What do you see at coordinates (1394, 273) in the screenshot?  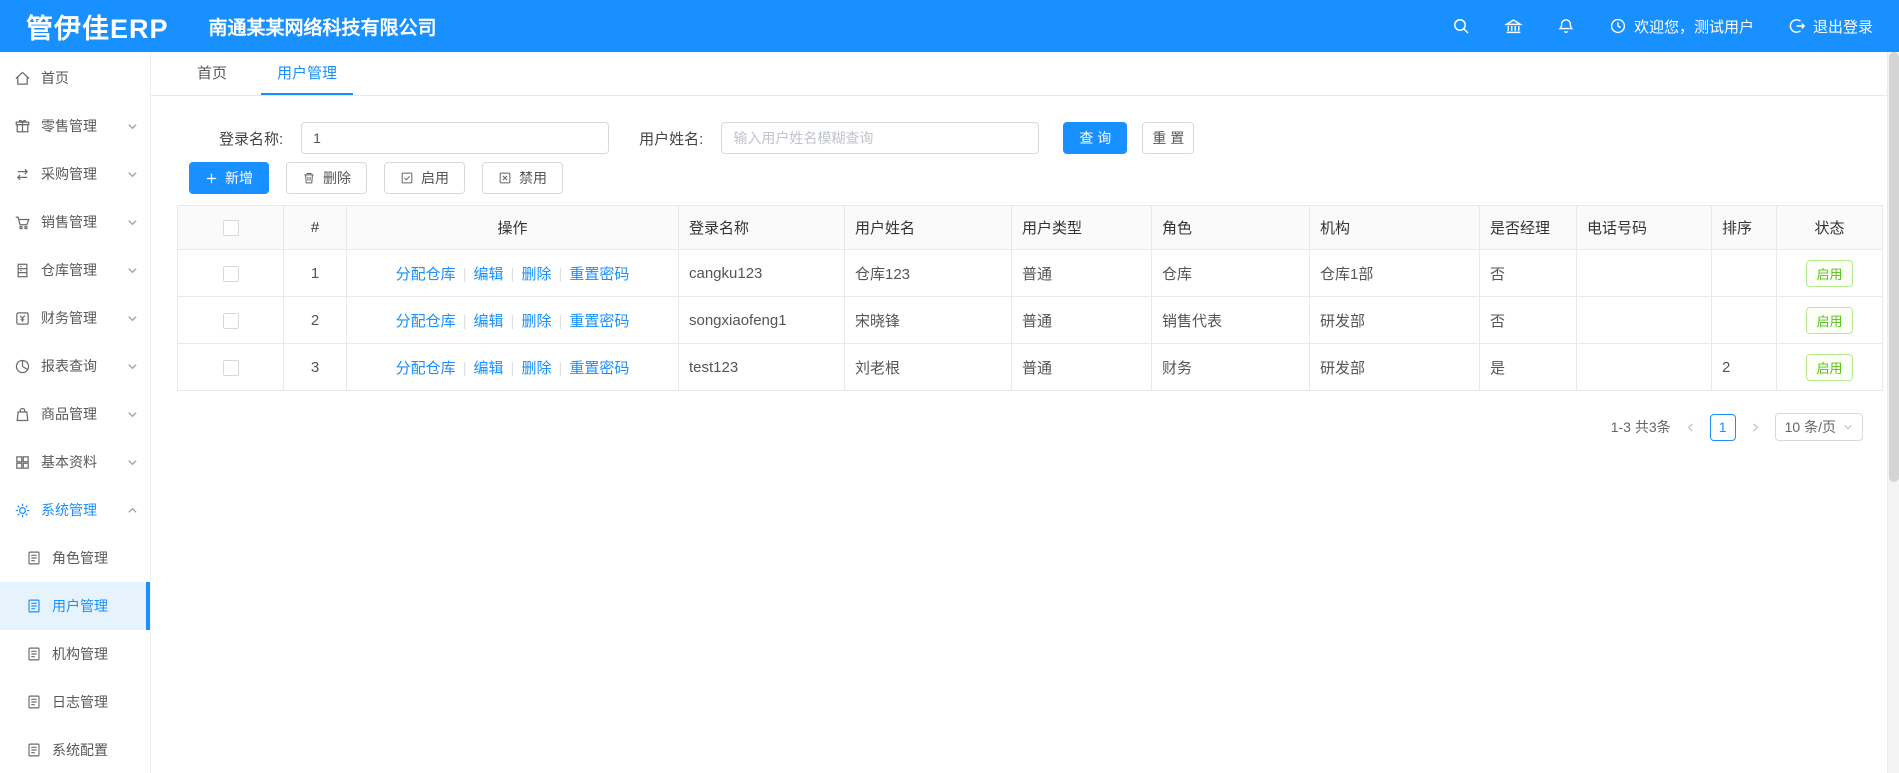 I see `cell-org: 仓库1部` at bounding box center [1394, 273].